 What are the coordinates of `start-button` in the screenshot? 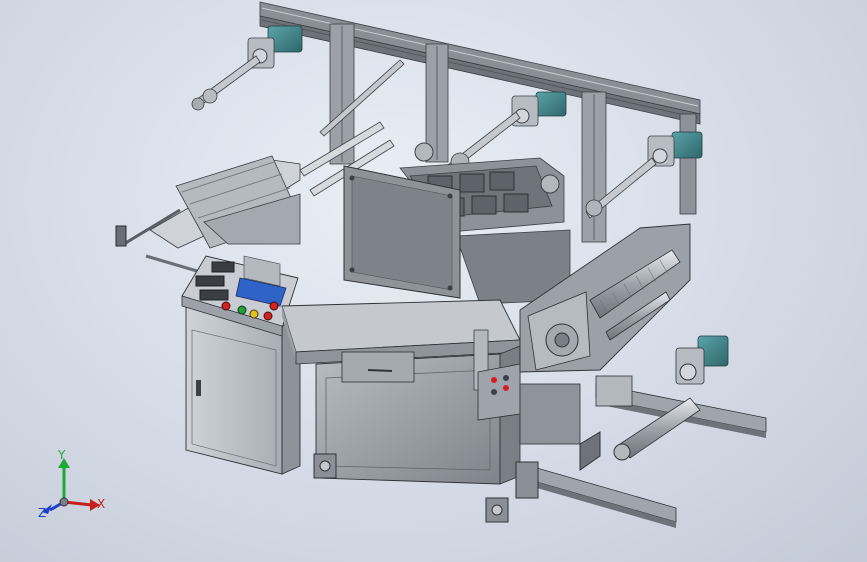 It's located at (242, 310).